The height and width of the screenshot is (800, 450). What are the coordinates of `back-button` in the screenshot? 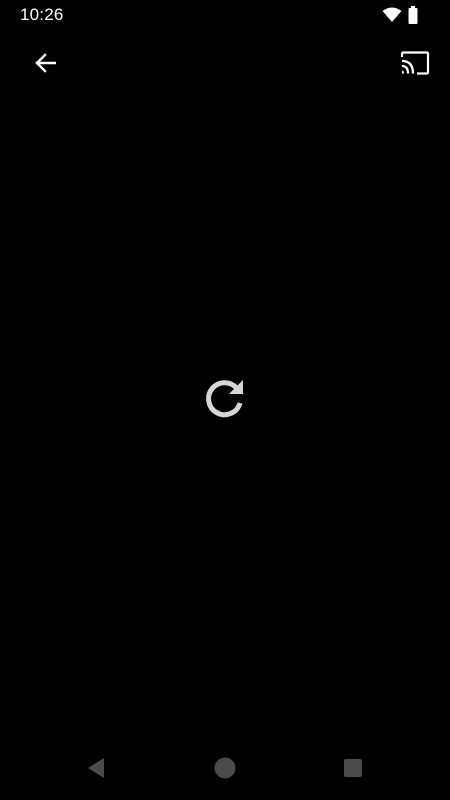 It's located at (45, 65).